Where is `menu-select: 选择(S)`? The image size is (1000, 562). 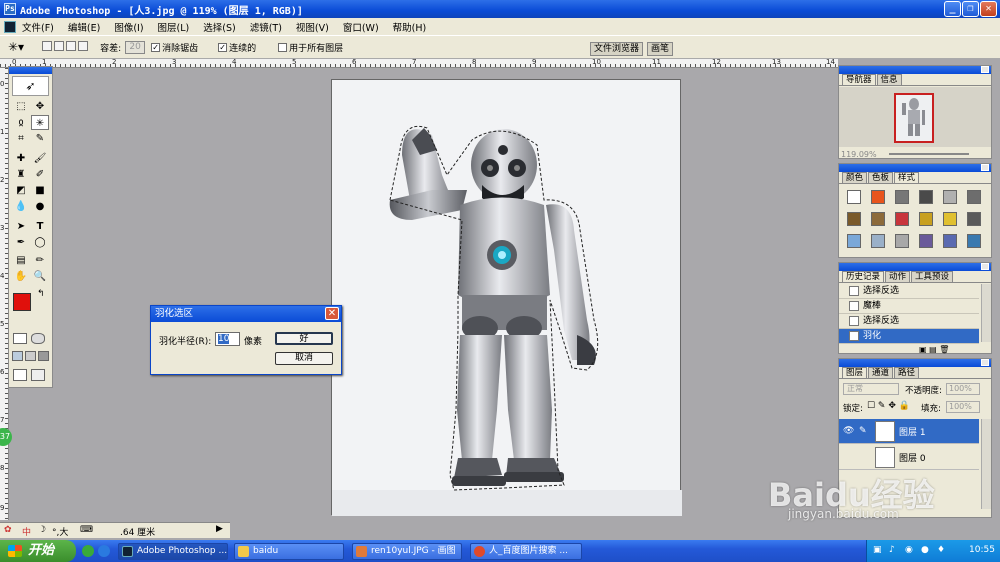 menu-select: 选择(S) is located at coordinates (219, 27).